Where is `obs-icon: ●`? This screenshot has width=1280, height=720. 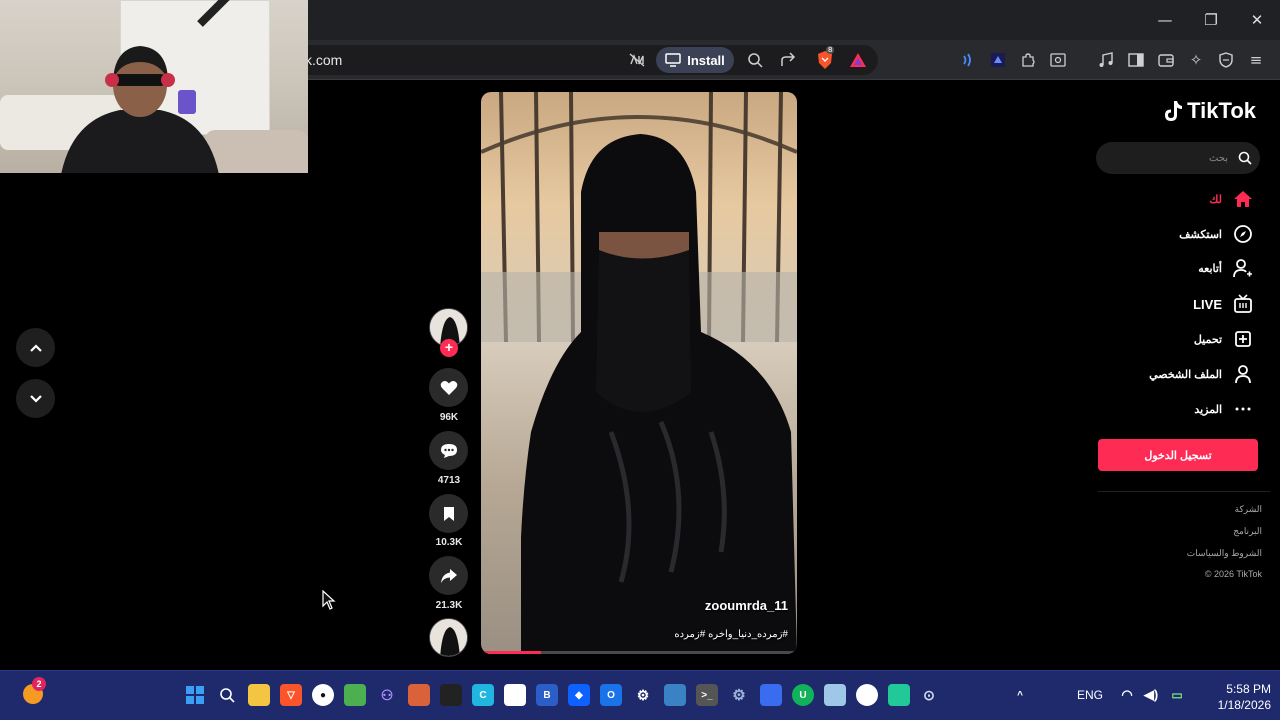
obs-icon: ● is located at coordinates (323, 695).